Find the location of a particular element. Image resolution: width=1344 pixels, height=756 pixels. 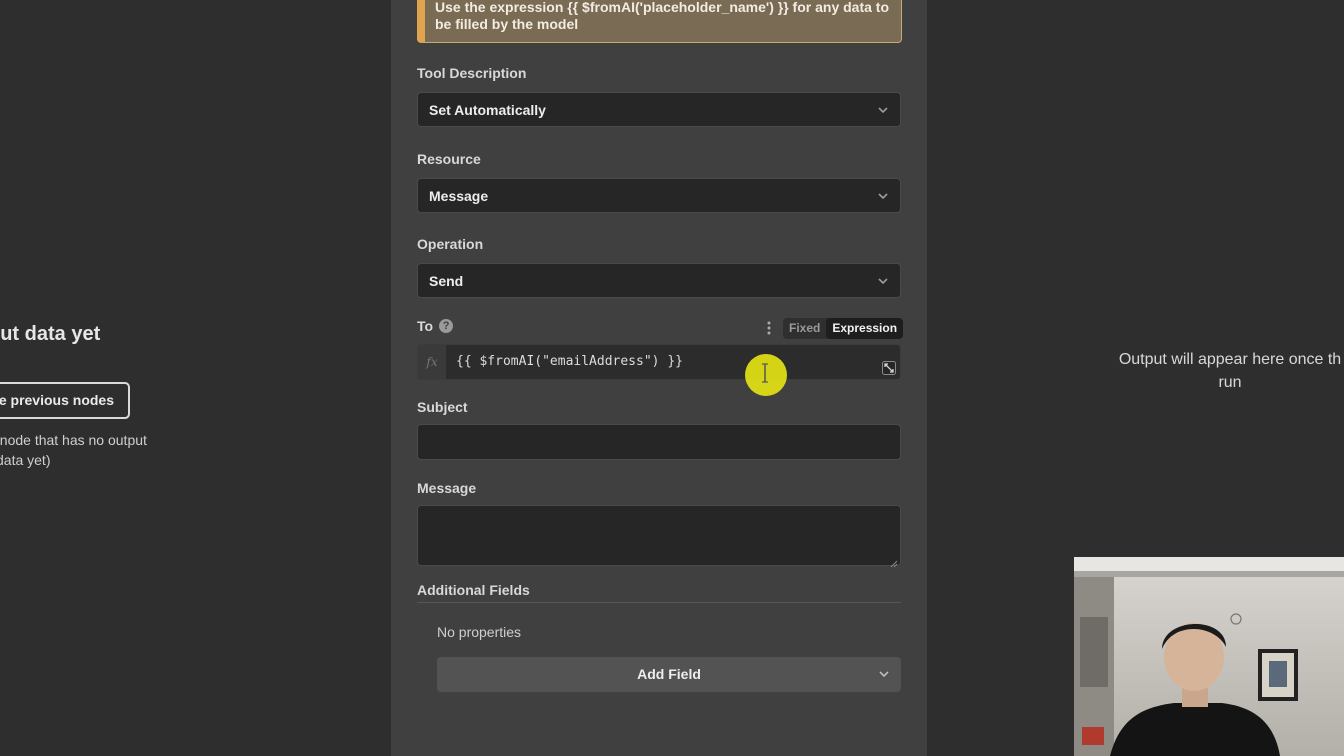

expand-icon is located at coordinates (889, 368).